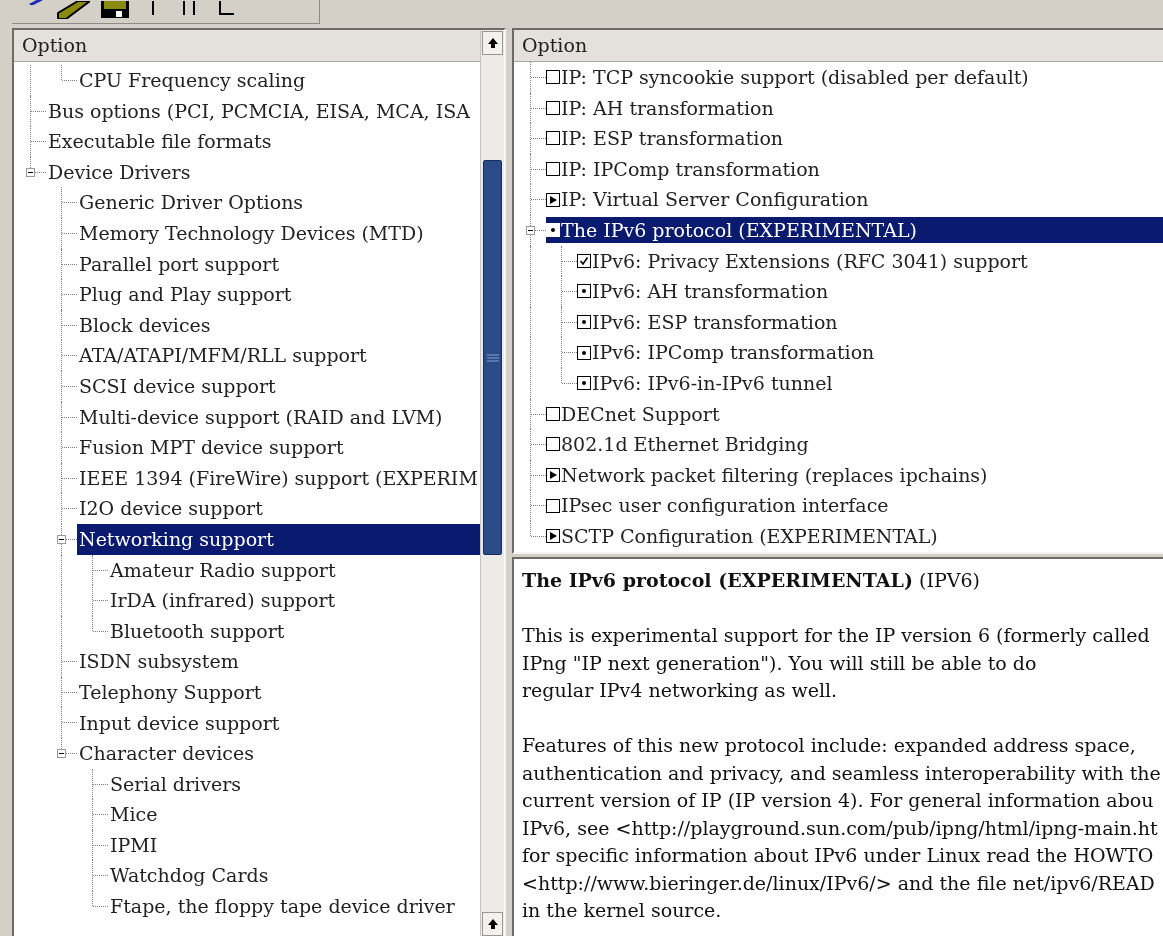 This screenshot has height=936, width=1163. I want to click on tree-item: Networking support, so click(278, 539).